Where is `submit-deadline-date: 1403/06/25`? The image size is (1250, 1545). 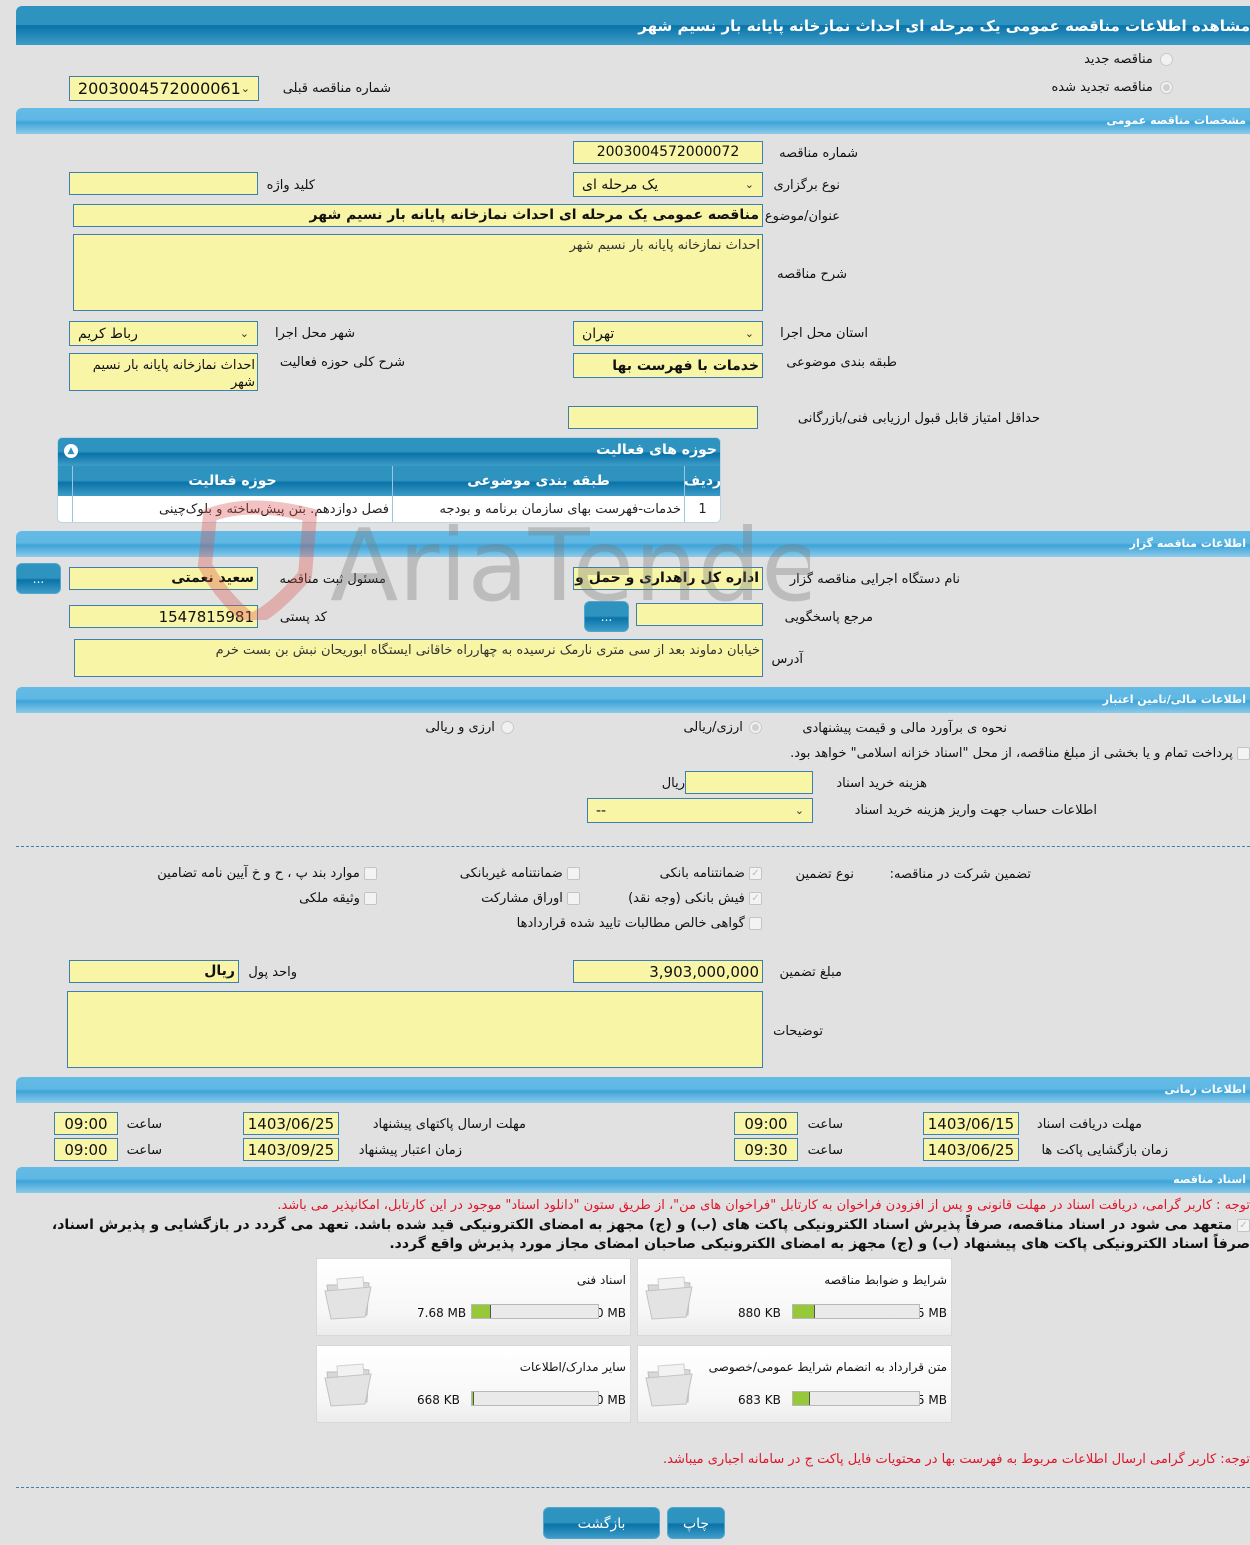
submit-deadline-date: 1403/06/25 is located at coordinates (291, 1123).